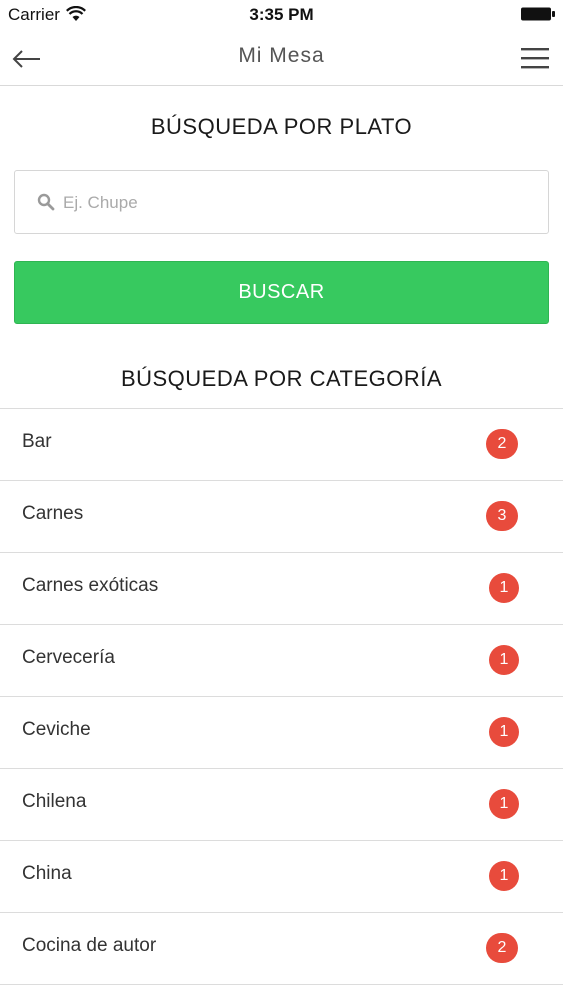 The width and height of the screenshot is (563, 1000). Describe the element at coordinates (68, 657) in the screenshot. I see `category-label: Cervecería` at that location.